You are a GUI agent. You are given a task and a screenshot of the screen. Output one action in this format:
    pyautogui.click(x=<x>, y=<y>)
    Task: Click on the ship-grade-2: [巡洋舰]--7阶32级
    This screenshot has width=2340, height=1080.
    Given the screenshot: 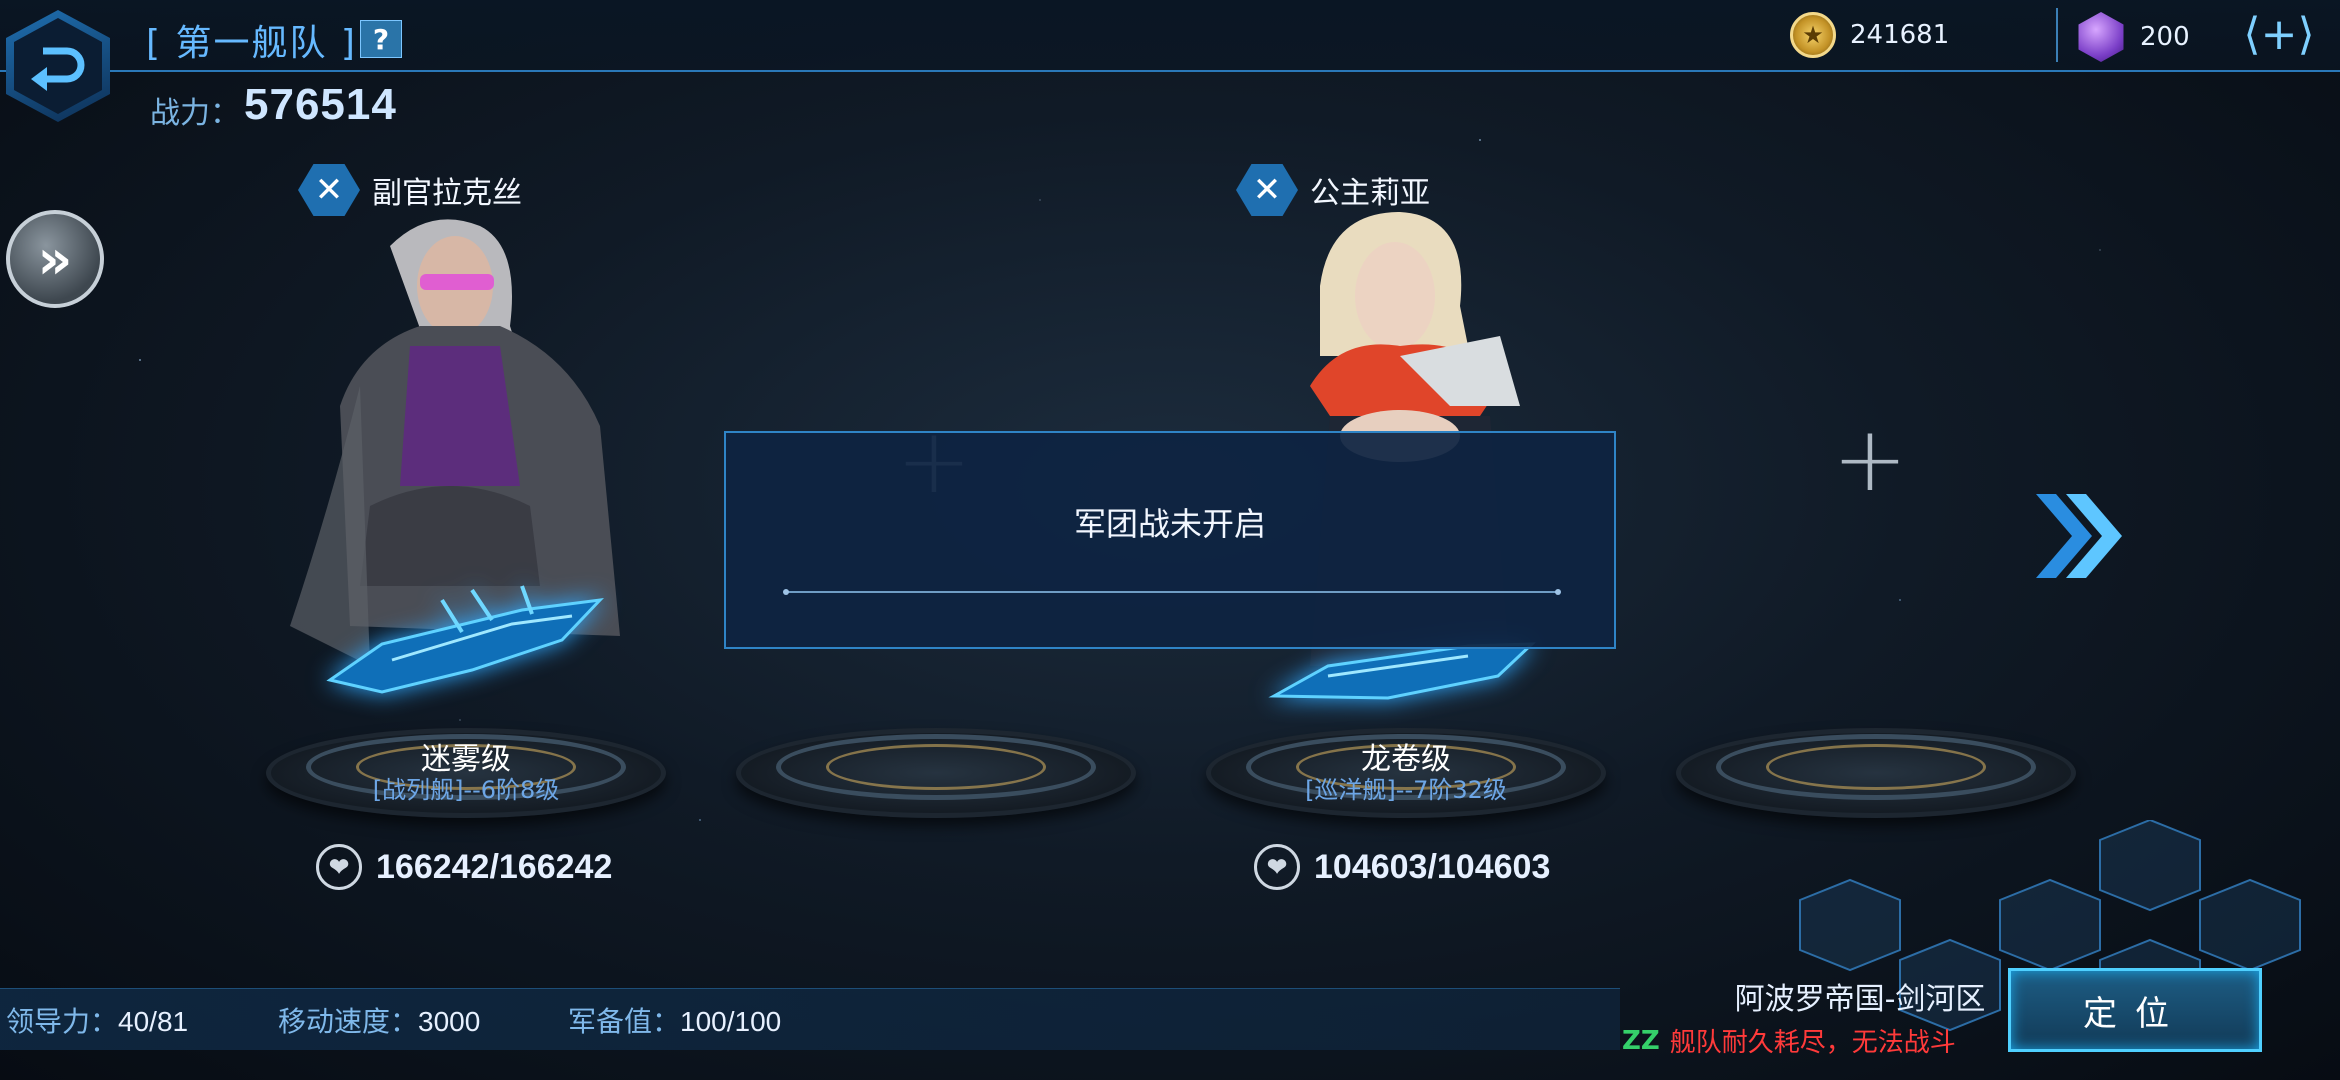 What is the action you would take?
    pyautogui.click(x=1406, y=790)
    